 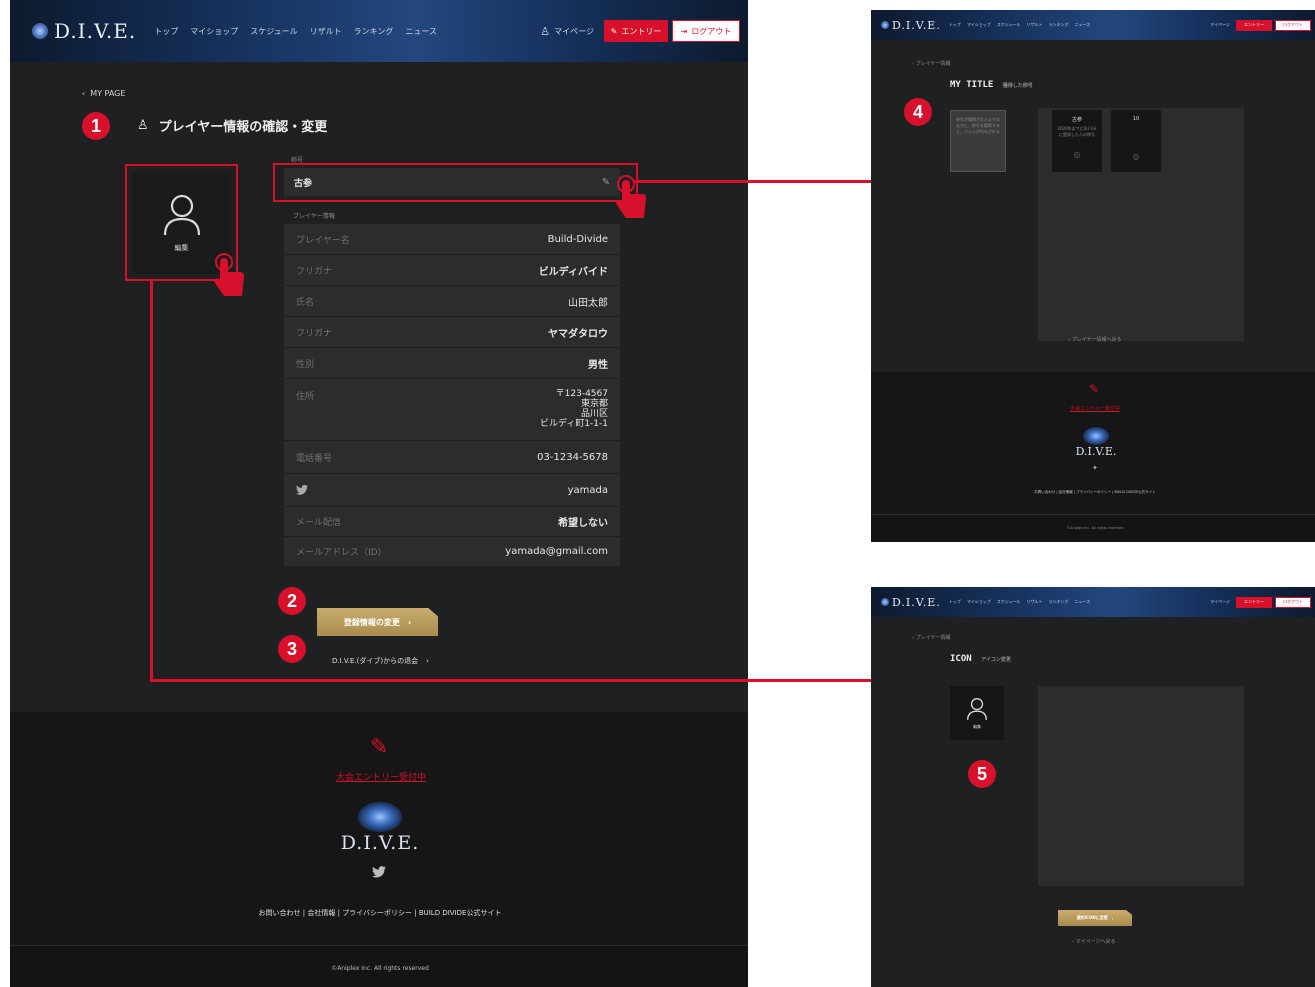 What do you see at coordinates (524, 680) in the screenshot?
I see `connector-icon-h` at bounding box center [524, 680].